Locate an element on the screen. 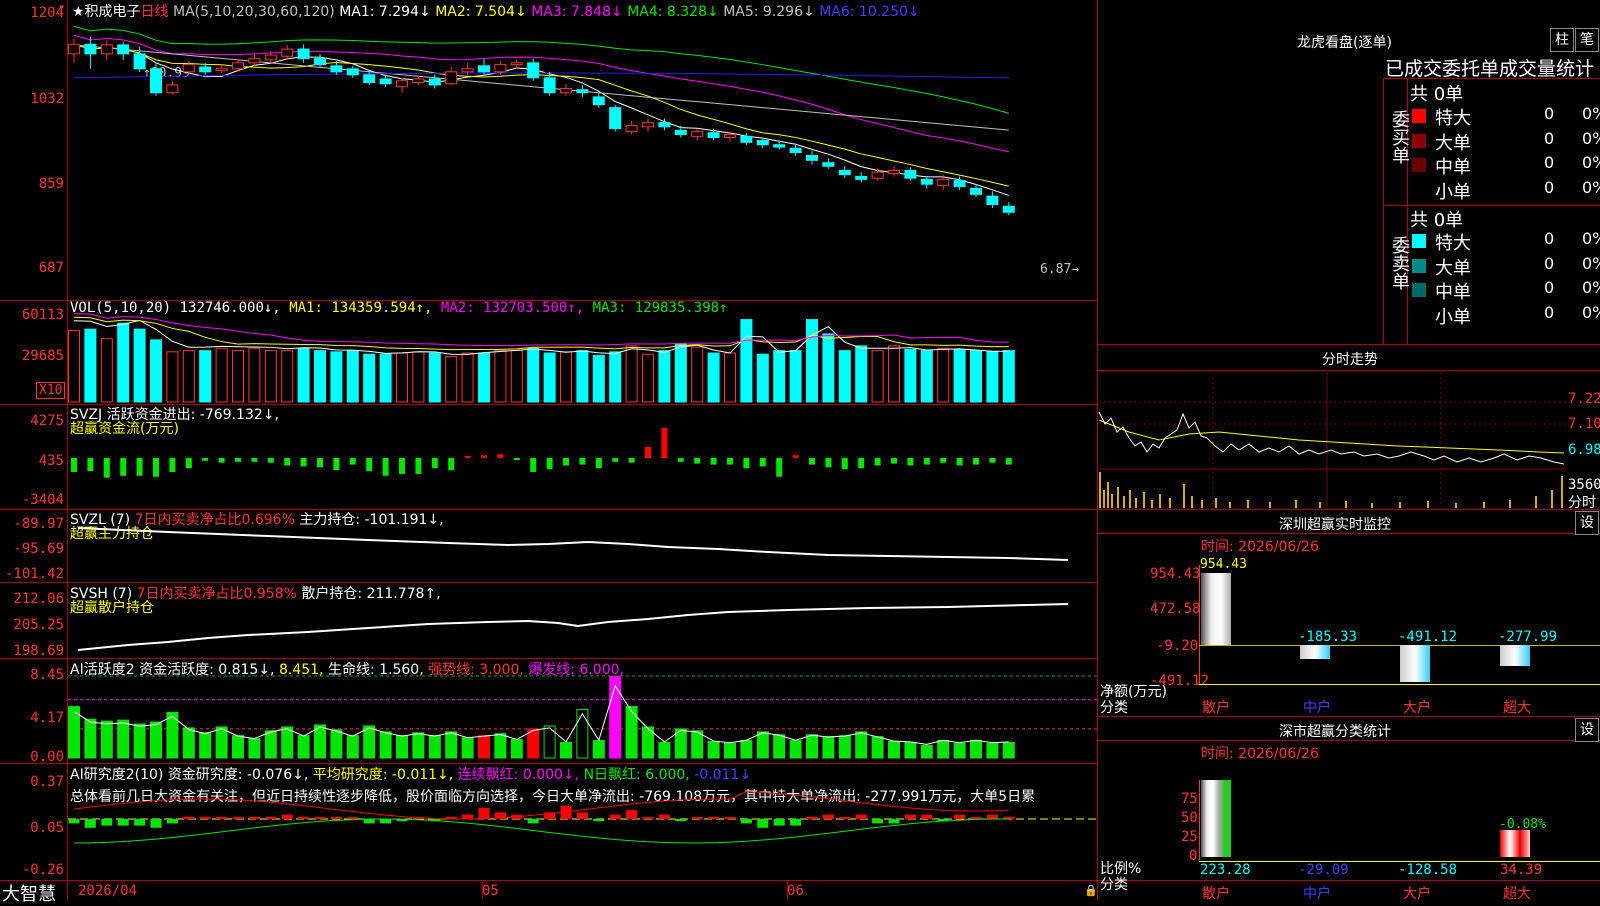 This screenshot has width=1600, height=906. volume-chart is located at coordinates (582, 358).